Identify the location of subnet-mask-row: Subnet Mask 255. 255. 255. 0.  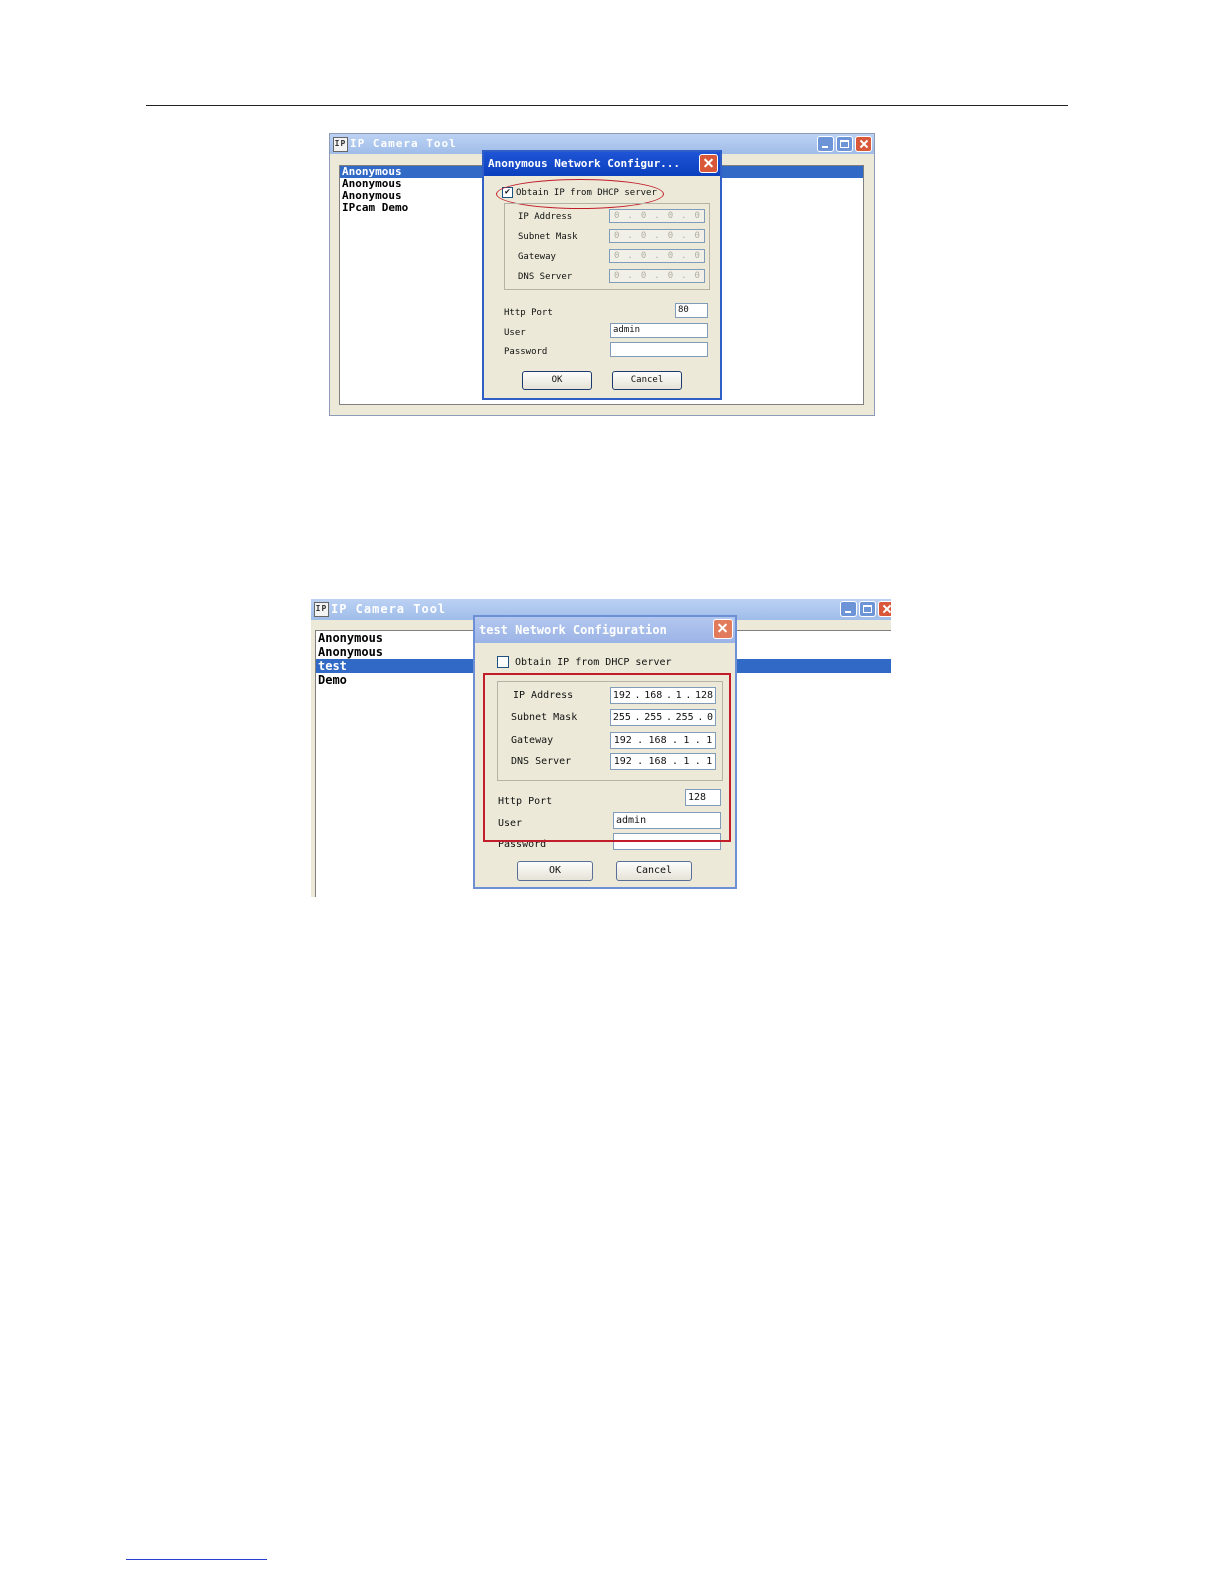
(610, 717).